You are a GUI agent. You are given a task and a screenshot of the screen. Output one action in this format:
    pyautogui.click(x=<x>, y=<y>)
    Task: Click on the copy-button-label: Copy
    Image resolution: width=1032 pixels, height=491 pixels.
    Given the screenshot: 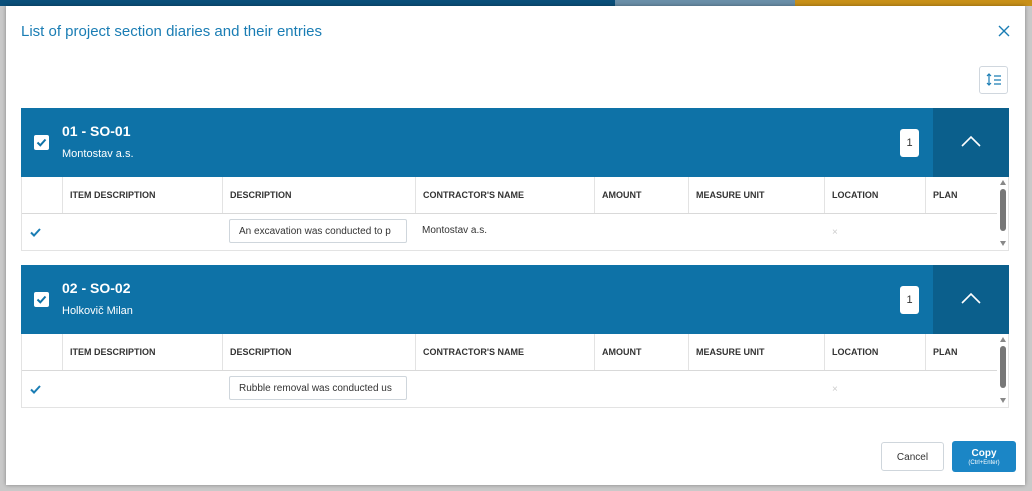 What is the action you would take?
    pyautogui.click(x=984, y=453)
    